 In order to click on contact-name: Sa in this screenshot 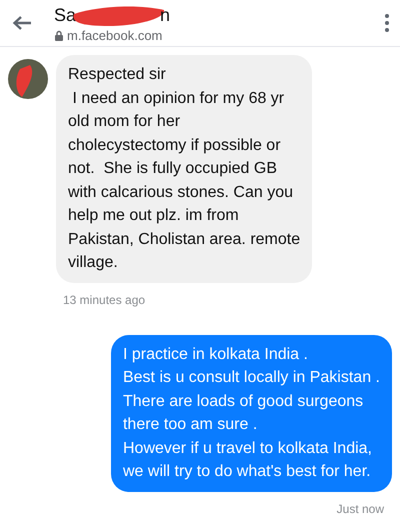, I will do `click(65, 15)`.